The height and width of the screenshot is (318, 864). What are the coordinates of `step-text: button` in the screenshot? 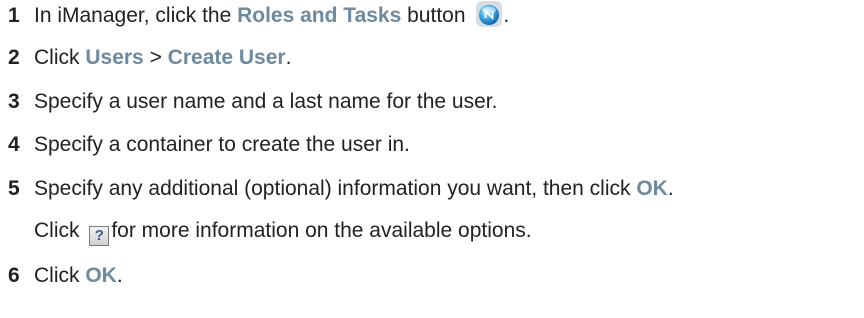 It's located at (436, 15).